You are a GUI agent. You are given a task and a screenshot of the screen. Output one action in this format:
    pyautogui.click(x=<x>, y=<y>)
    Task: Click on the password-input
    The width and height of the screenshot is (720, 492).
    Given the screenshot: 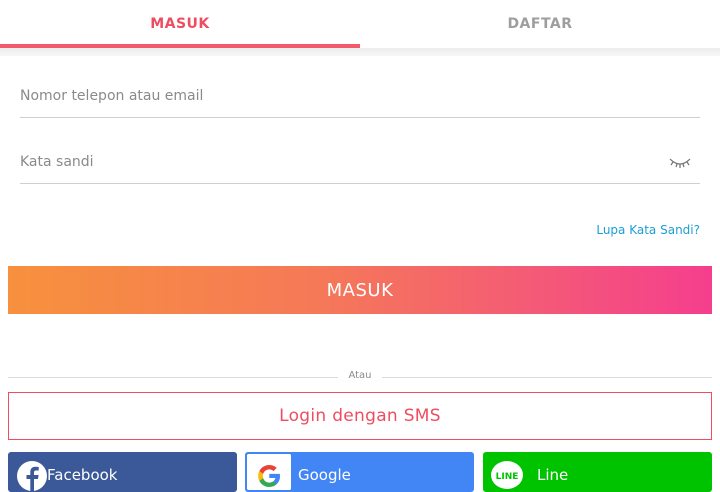 What is the action you would take?
    pyautogui.click(x=340, y=162)
    